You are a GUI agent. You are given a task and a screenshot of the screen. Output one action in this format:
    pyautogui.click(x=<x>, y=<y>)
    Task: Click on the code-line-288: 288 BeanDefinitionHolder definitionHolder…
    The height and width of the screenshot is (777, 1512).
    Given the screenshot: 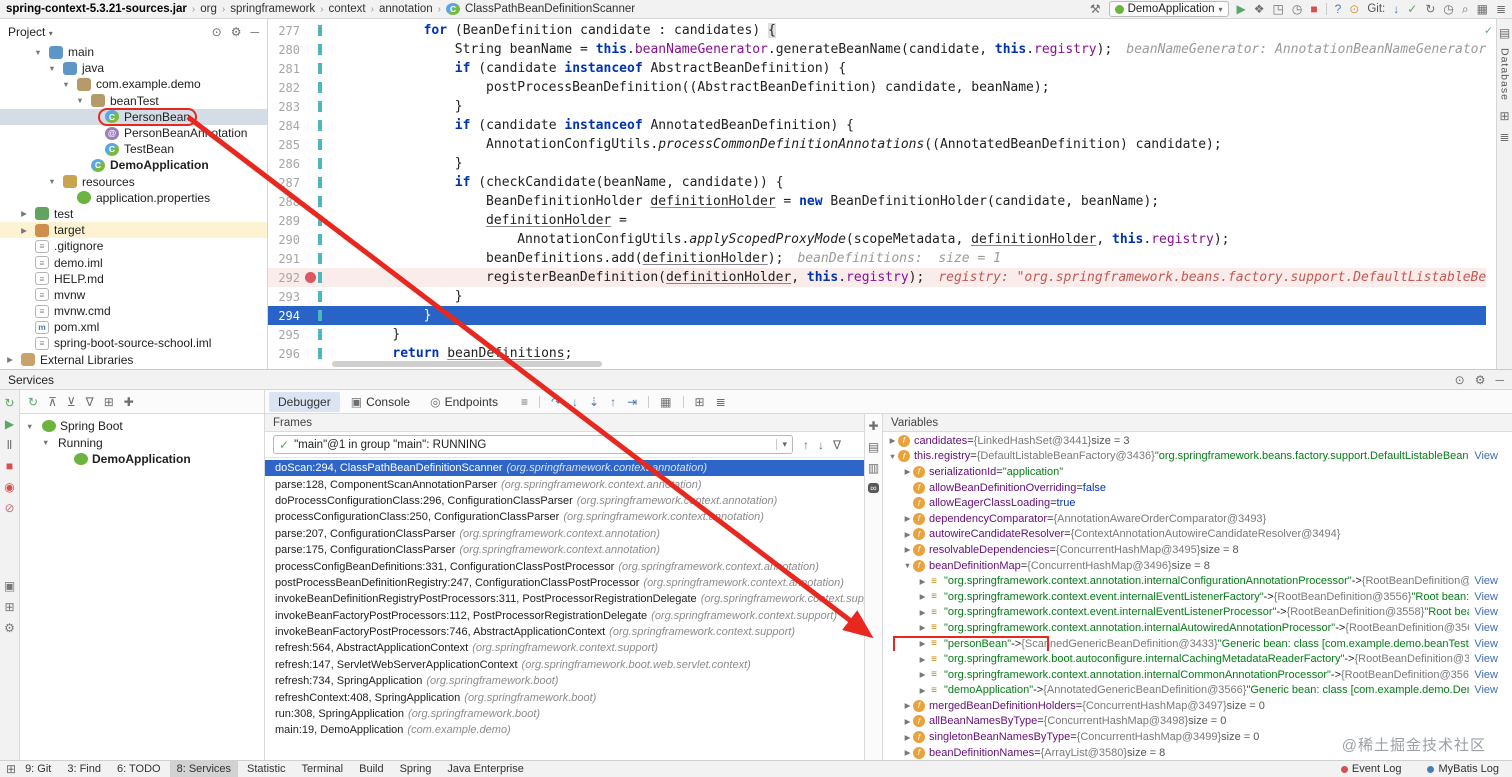 What is the action you would take?
    pyautogui.click(x=877, y=201)
    